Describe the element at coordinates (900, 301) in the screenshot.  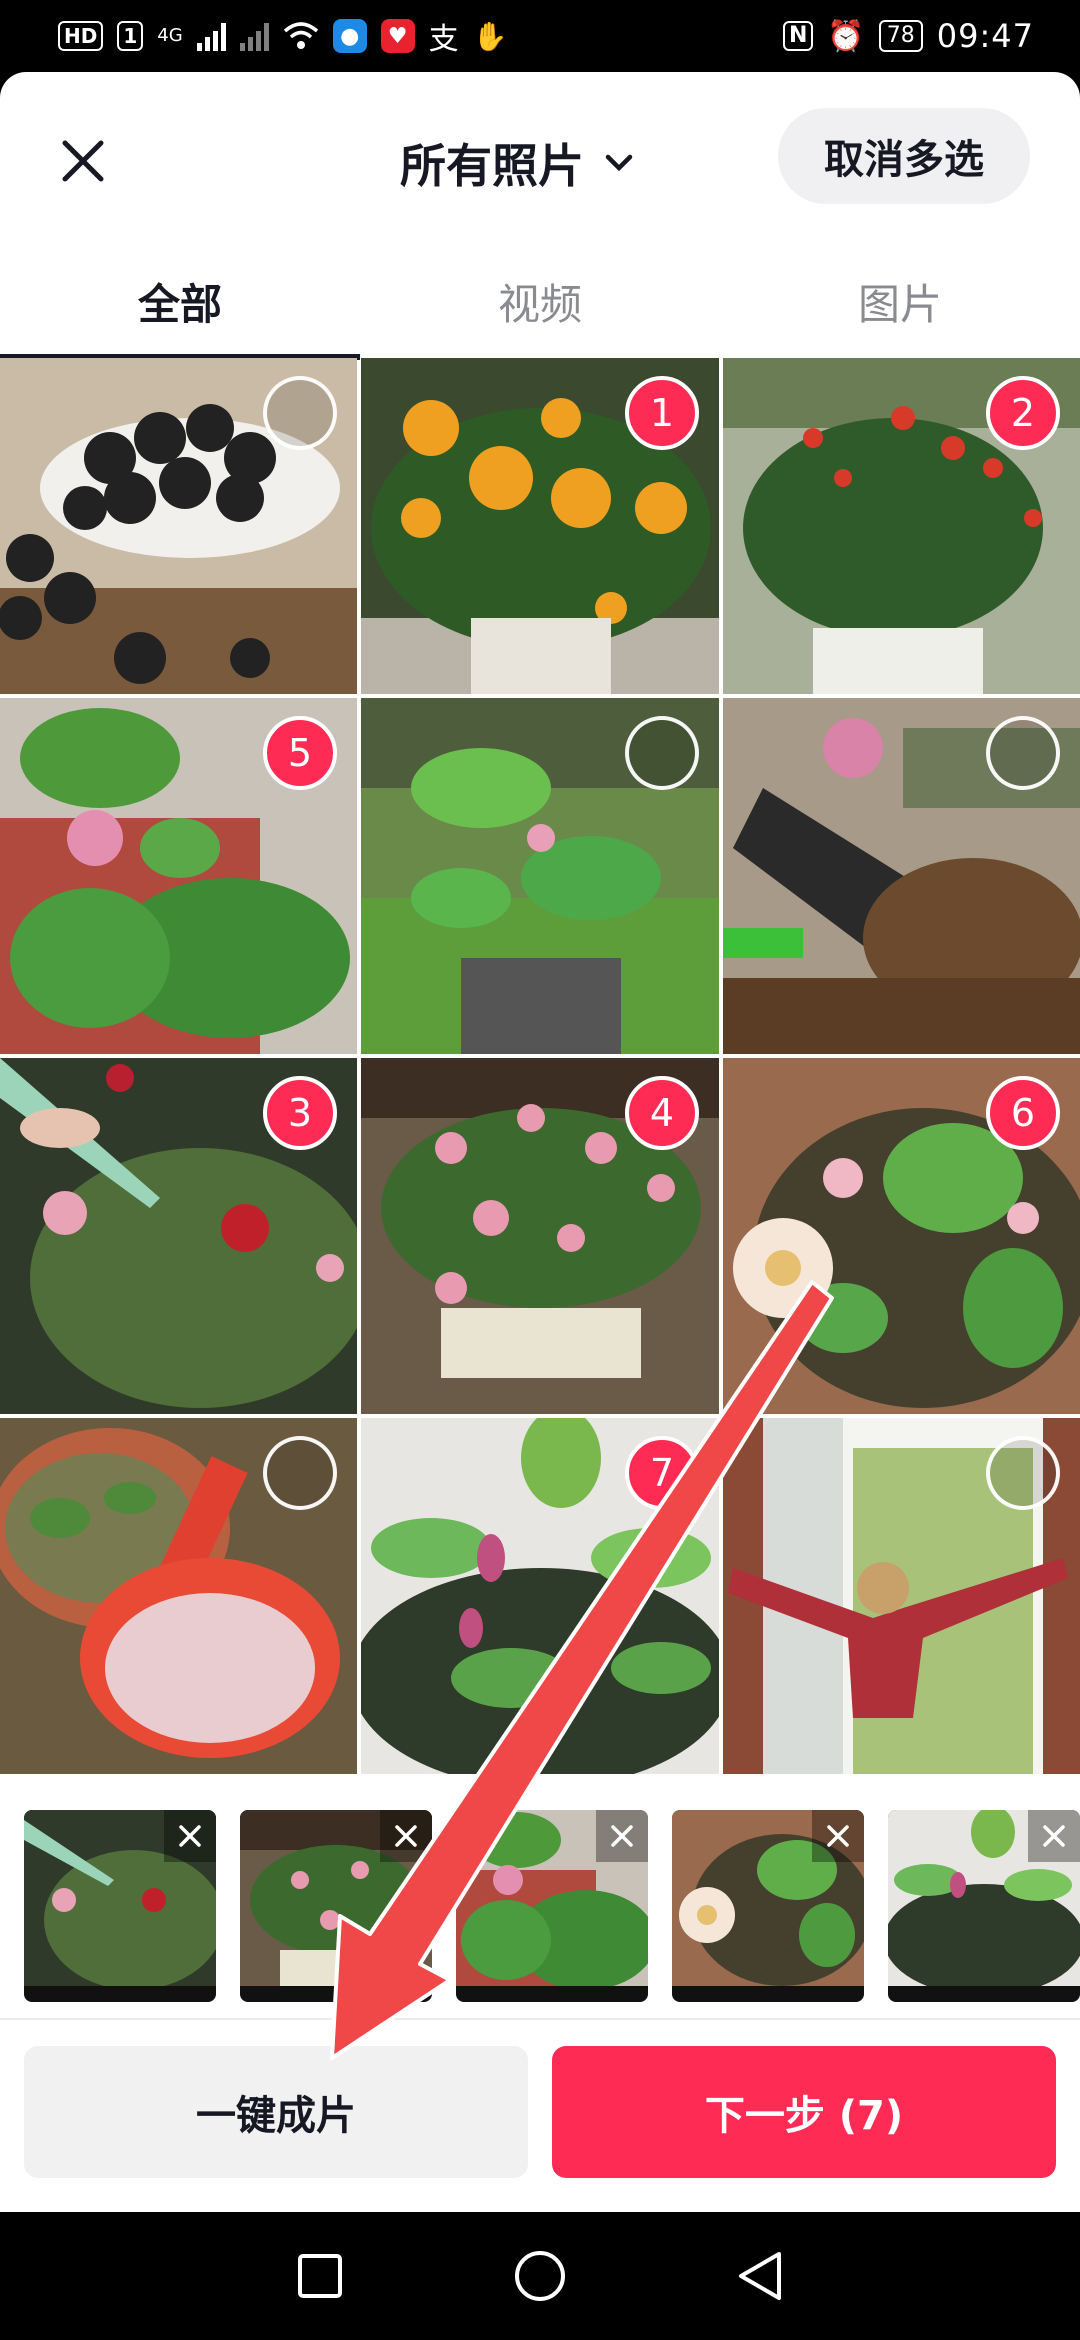
I see `tab-image: 图片` at that location.